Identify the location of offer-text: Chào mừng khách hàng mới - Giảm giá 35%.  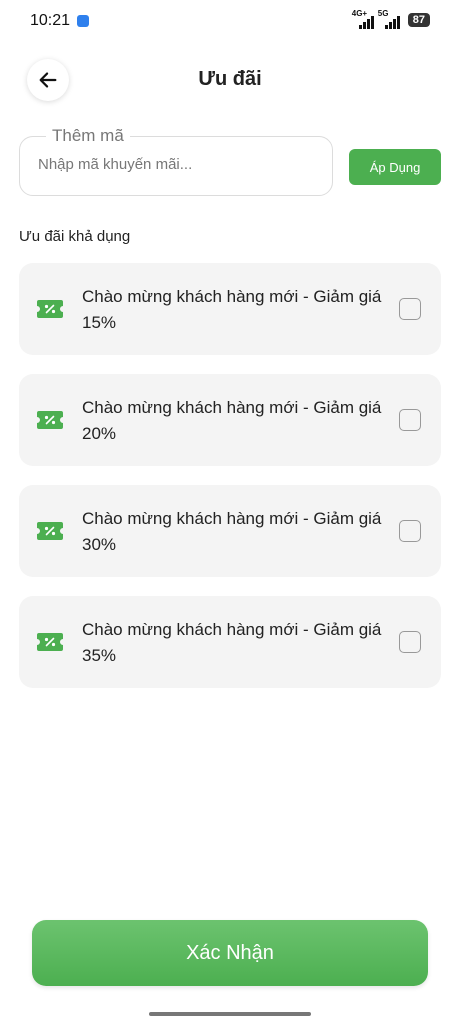
(232, 642).